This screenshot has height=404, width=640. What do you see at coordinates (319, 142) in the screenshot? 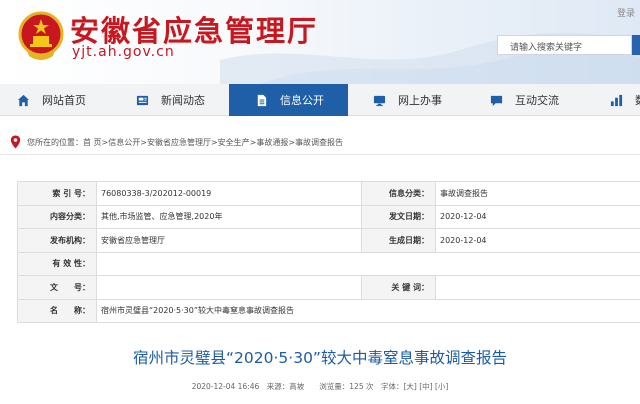
I see `breadcrumb-item-reports: 事故调查报告` at bounding box center [319, 142].